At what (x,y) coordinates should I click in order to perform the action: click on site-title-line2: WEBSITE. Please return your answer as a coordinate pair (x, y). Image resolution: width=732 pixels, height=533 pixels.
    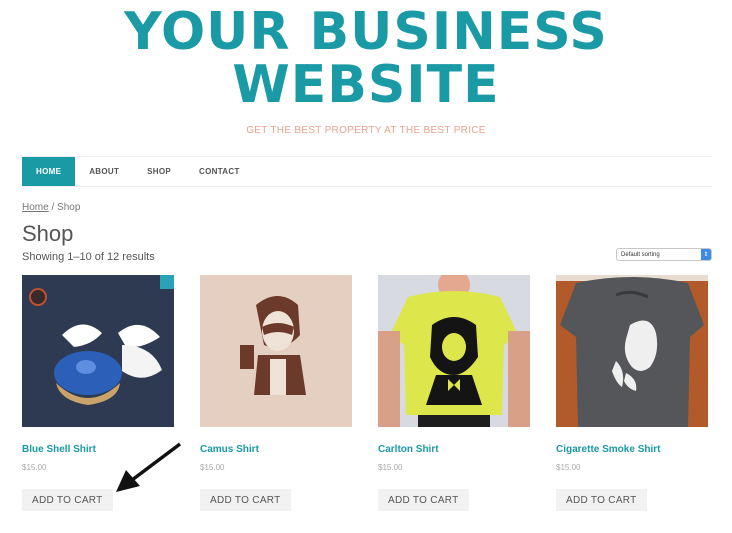
    Looking at the image, I should click on (366, 85).